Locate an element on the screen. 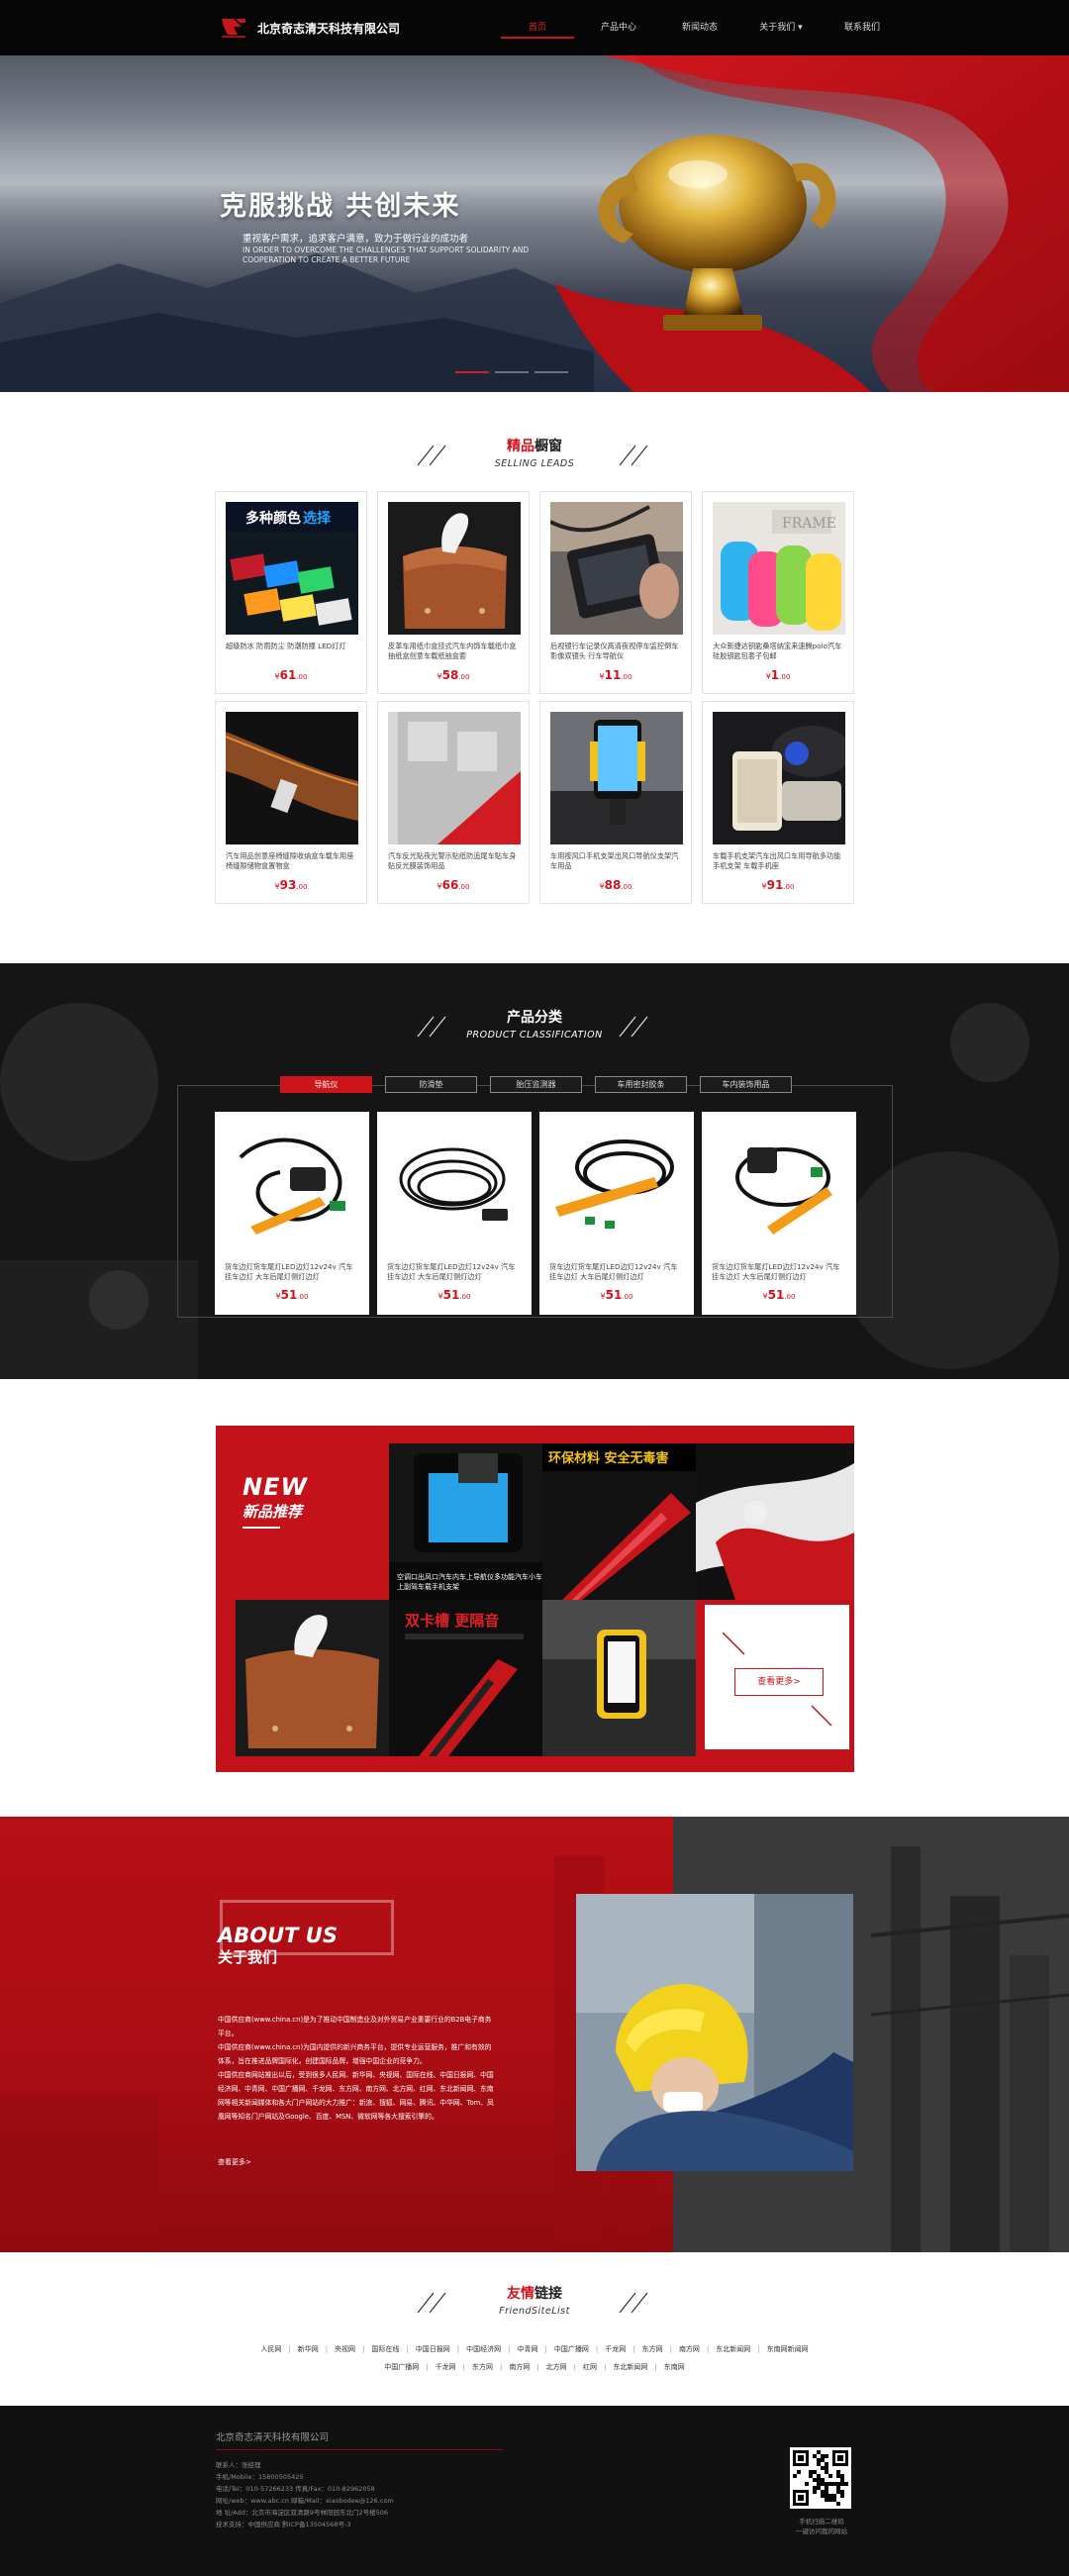 Image resolution: width=1069 pixels, height=2576 pixels. nav-item-contact: 联系我们 is located at coordinates (862, 28).